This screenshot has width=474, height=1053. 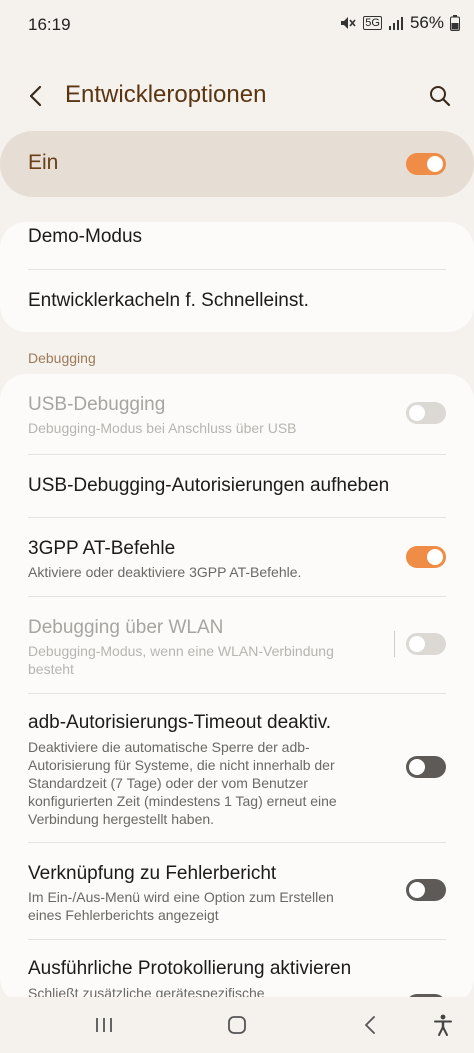 I want to click on recent-apps-icon, so click(x=104, y=1025).